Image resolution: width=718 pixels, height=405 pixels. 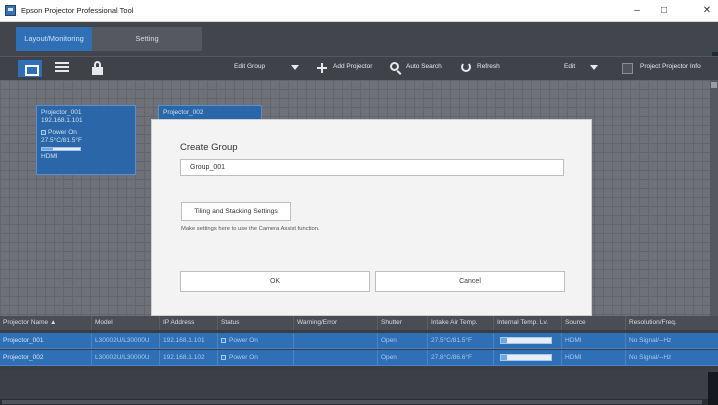 I want to click on column-header: IP Address, so click(x=189, y=323).